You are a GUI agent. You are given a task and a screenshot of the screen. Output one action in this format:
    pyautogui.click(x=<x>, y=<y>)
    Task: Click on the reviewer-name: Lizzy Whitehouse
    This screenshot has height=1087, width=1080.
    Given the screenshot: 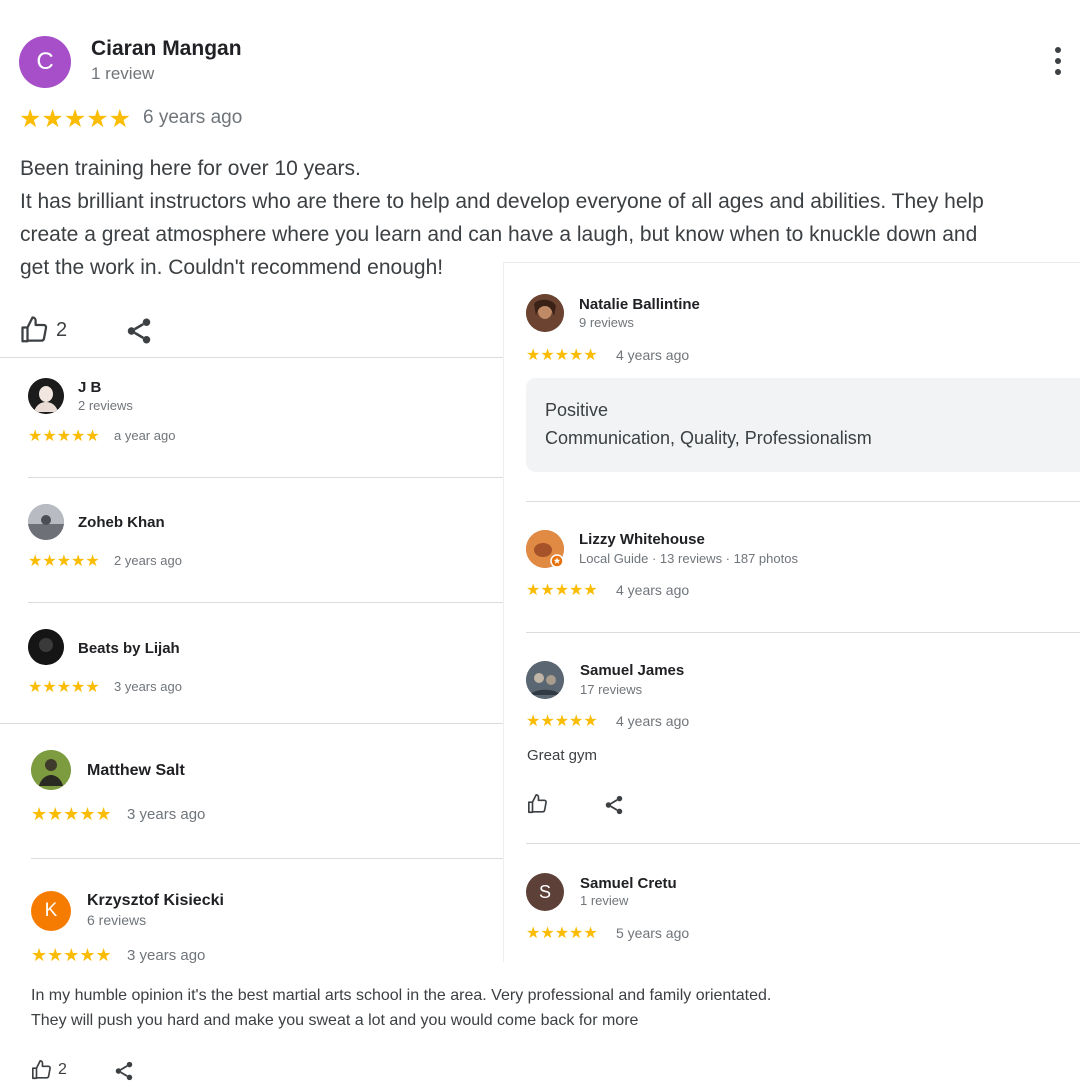 What is the action you would take?
    pyautogui.click(x=642, y=539)
    